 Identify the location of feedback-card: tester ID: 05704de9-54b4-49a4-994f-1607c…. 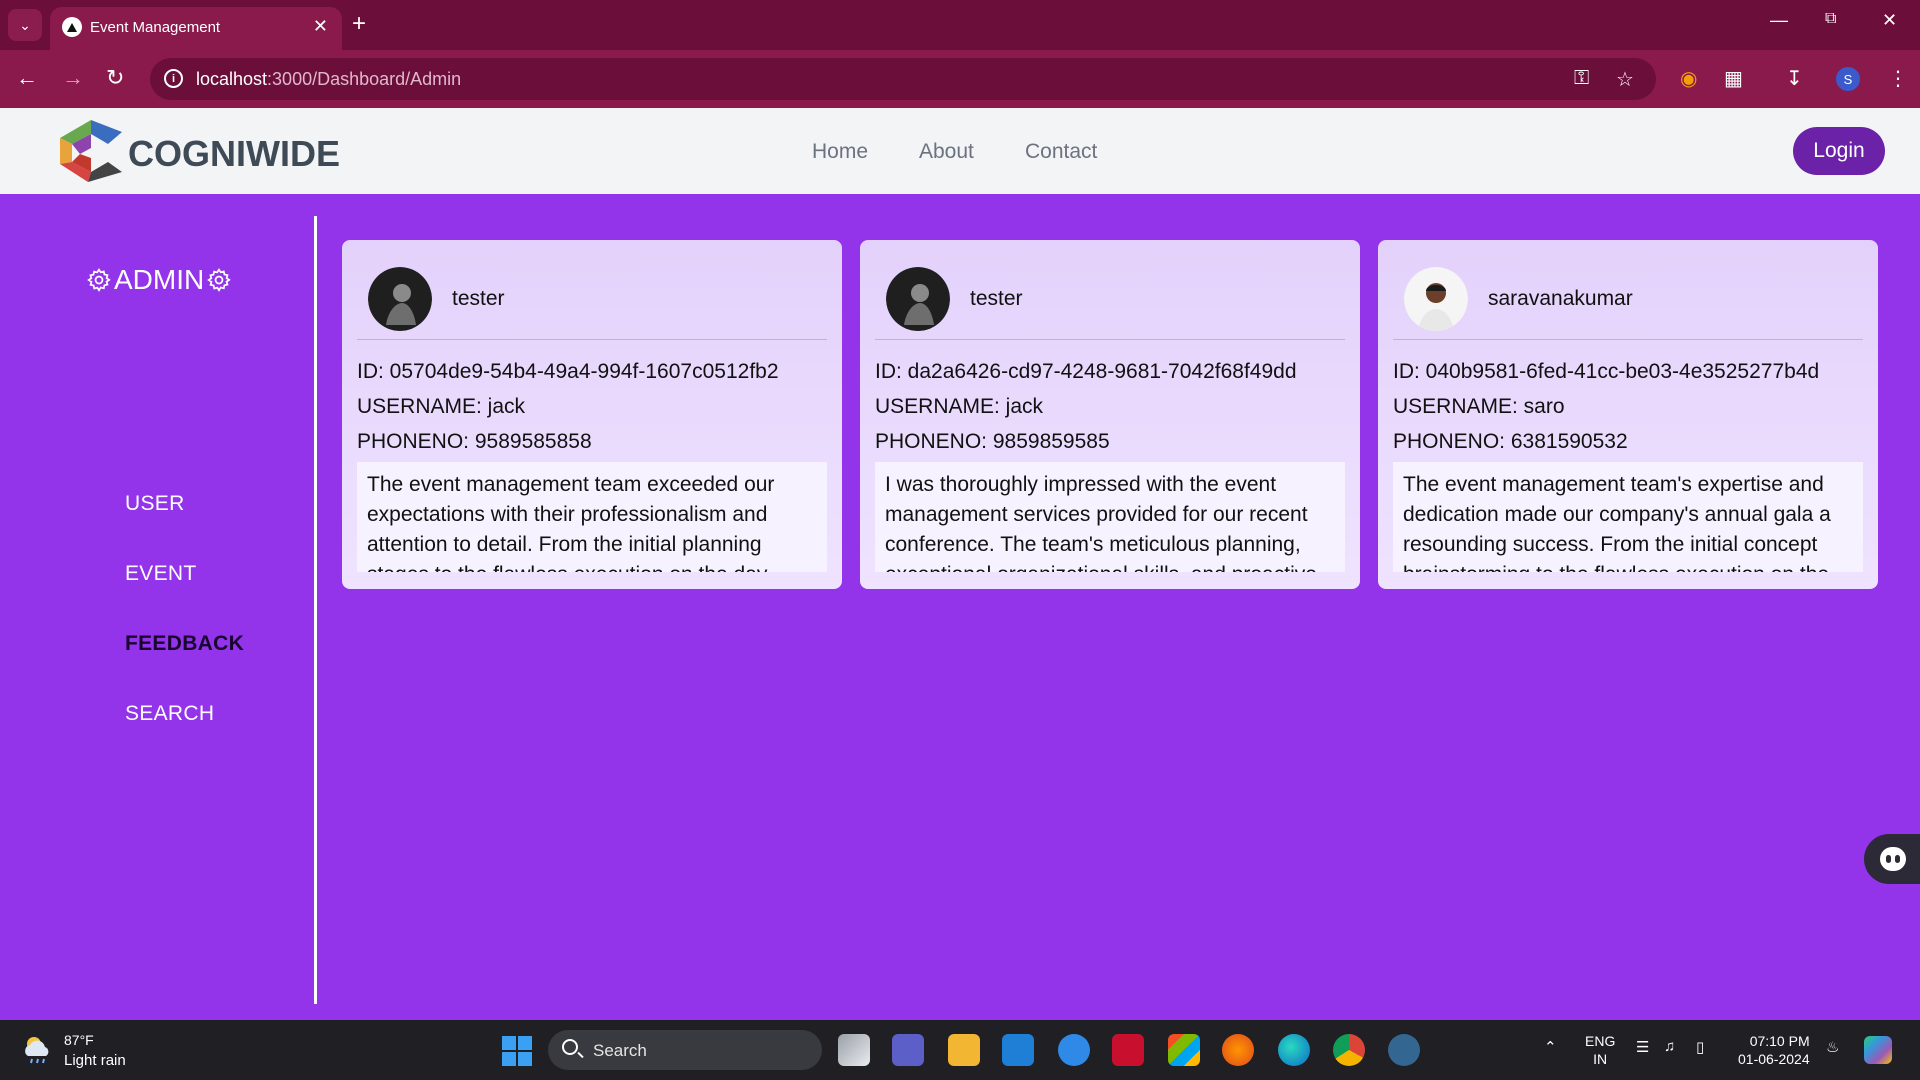
(592, 414).